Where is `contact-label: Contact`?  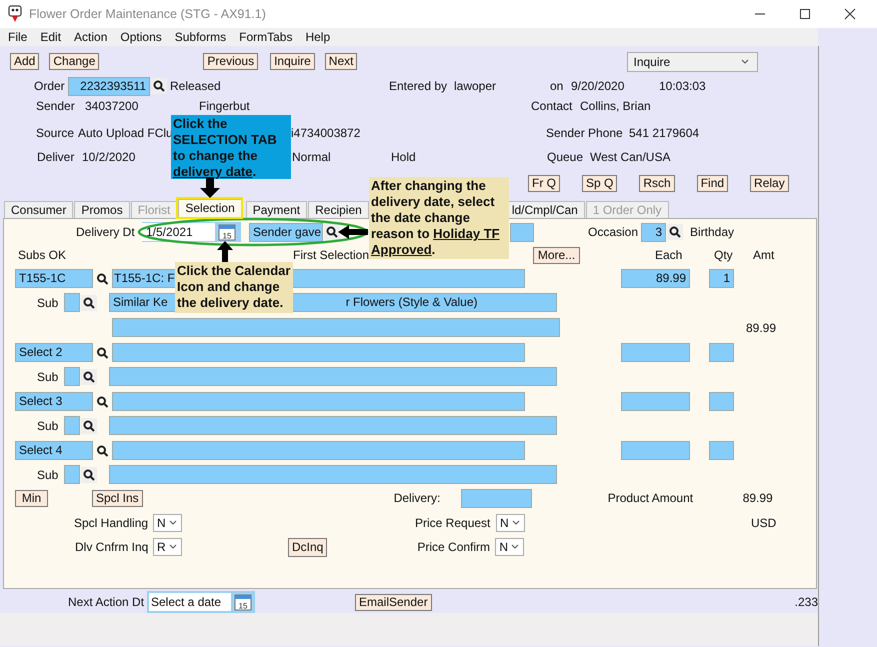
contact-label: Contact is located at coordinates (551, 106).